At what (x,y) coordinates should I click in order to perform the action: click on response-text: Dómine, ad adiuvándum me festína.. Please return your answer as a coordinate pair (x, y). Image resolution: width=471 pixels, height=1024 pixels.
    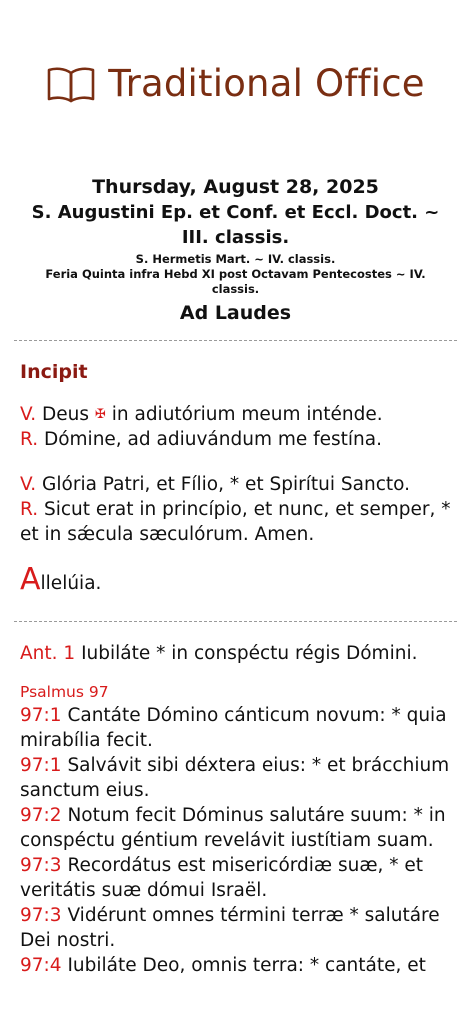
    Looking at the image, I should click on (213, 439).